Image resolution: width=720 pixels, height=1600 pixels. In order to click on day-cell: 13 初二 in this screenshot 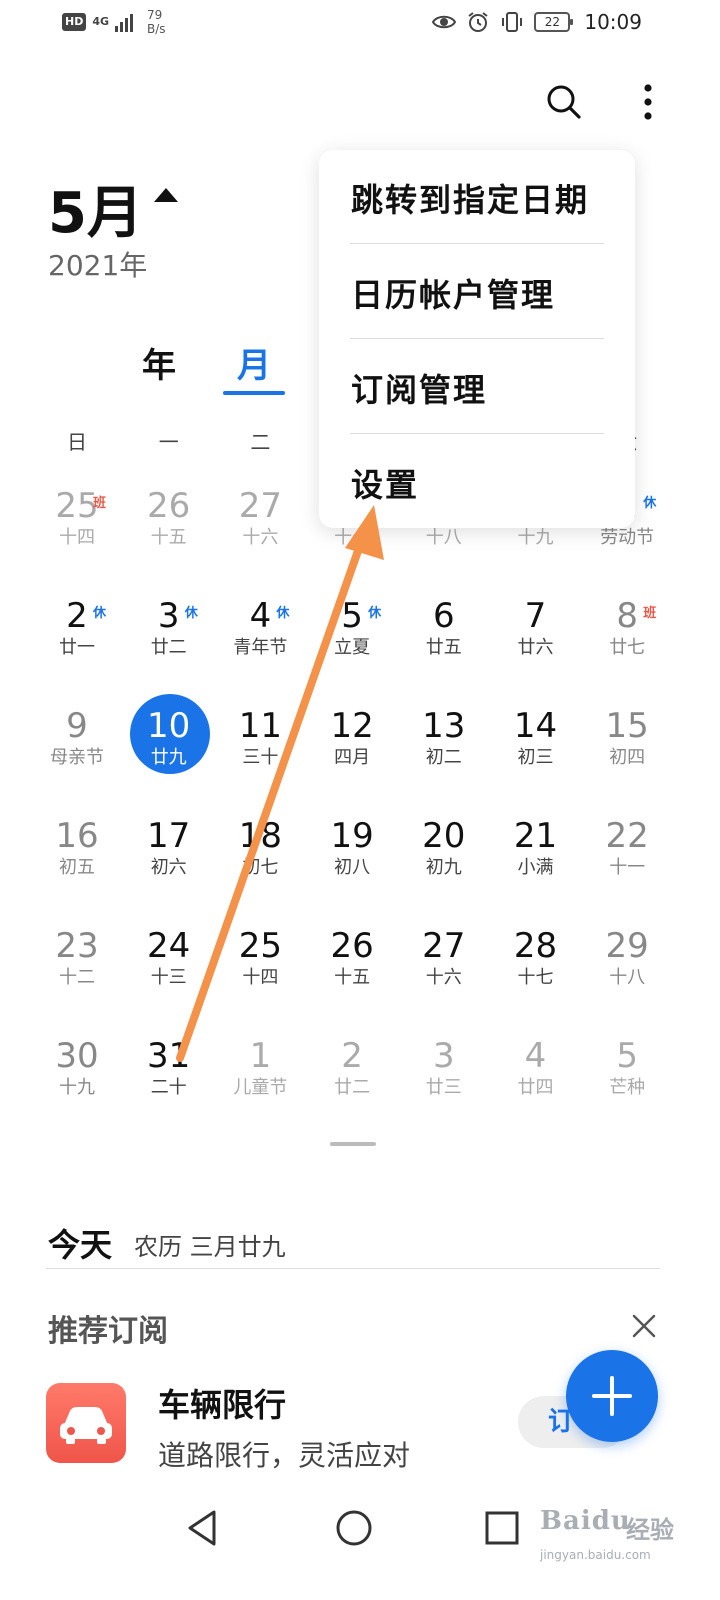, I will do `click(444, 752)`.